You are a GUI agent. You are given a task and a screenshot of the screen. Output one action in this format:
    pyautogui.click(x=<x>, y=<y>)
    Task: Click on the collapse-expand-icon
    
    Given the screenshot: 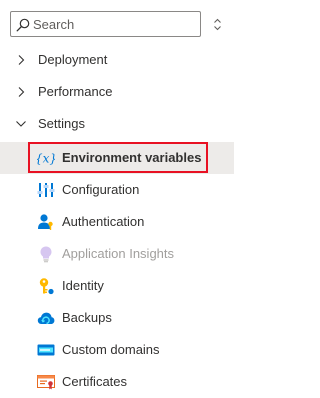 What is the action you would take?
    pyautogui.click(x=217, y=24)
    